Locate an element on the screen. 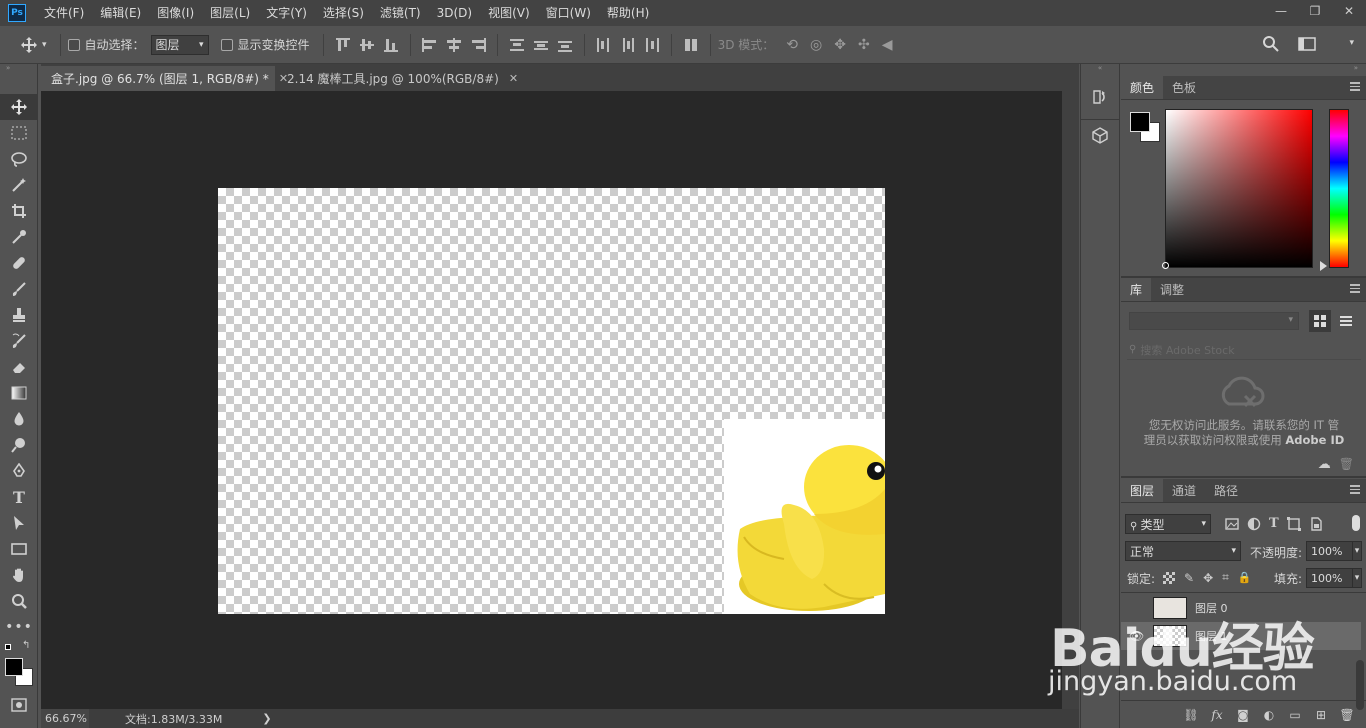  3d-orbit-icon: ⟲ is located at coordinates (792, 45).